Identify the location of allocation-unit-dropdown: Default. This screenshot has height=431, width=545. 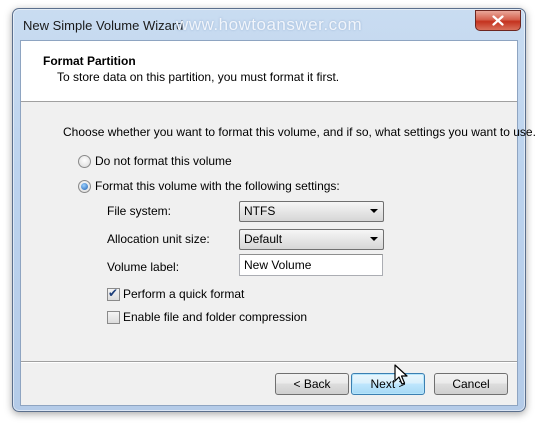
(311, 239).